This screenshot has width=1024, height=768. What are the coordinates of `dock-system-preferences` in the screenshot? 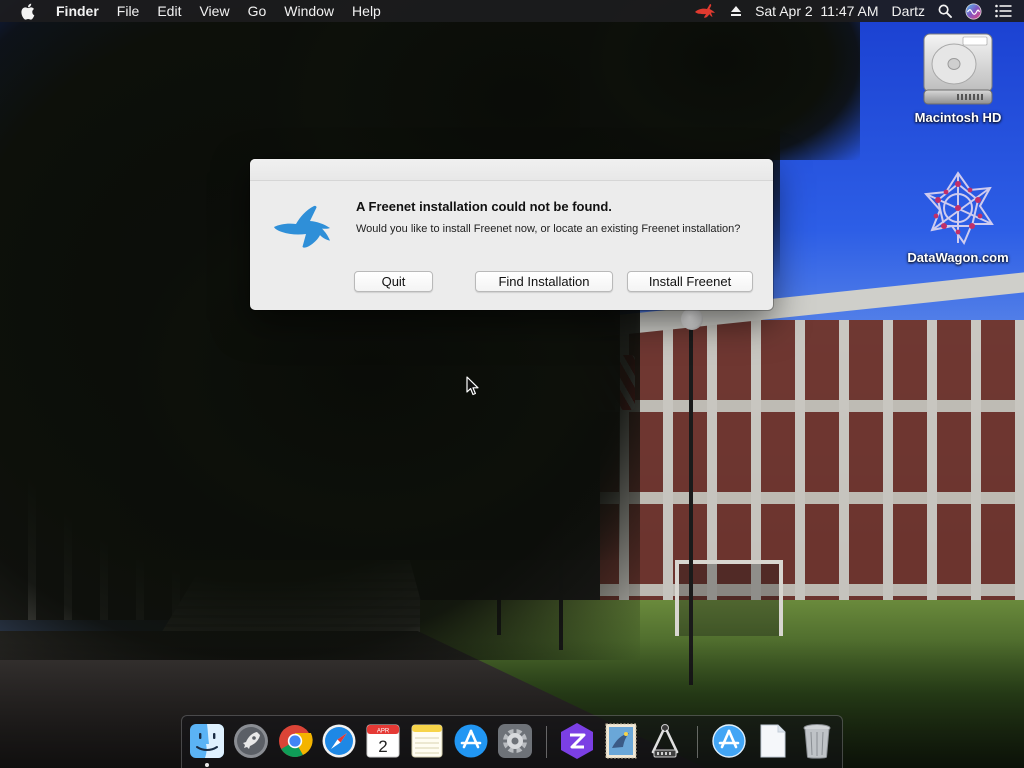 It's located at (515, 741).